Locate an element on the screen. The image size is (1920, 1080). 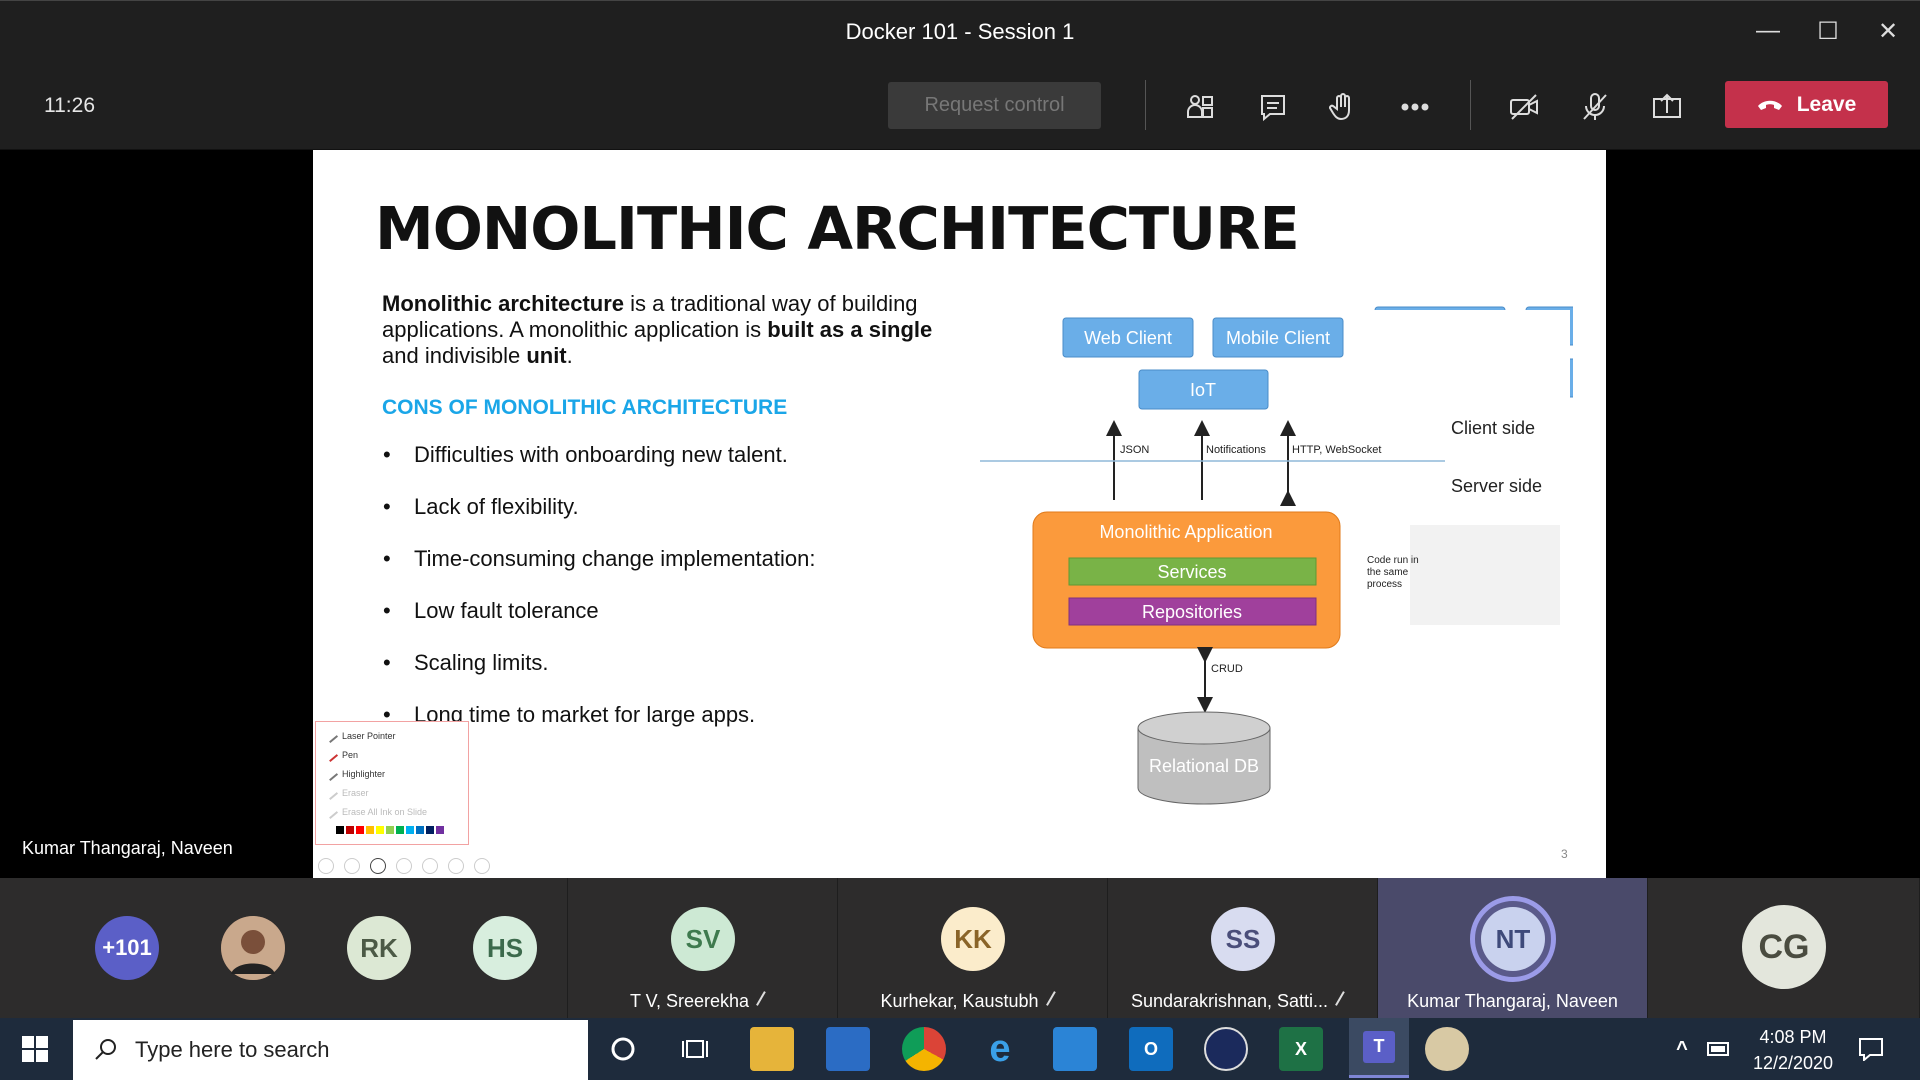
file-explorer-icon is located at coordinates (772, 1049).